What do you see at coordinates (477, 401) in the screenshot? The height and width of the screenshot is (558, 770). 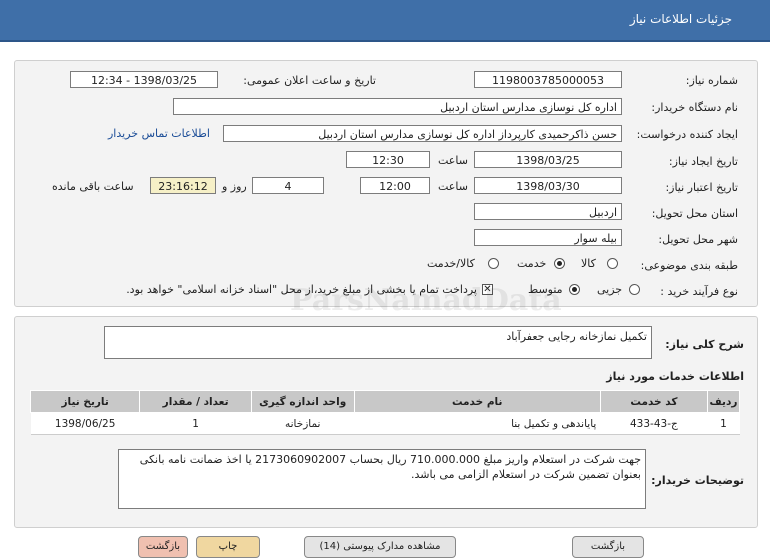 I see `col-service-name: نام خدمت` at bounding box center [477, 401].